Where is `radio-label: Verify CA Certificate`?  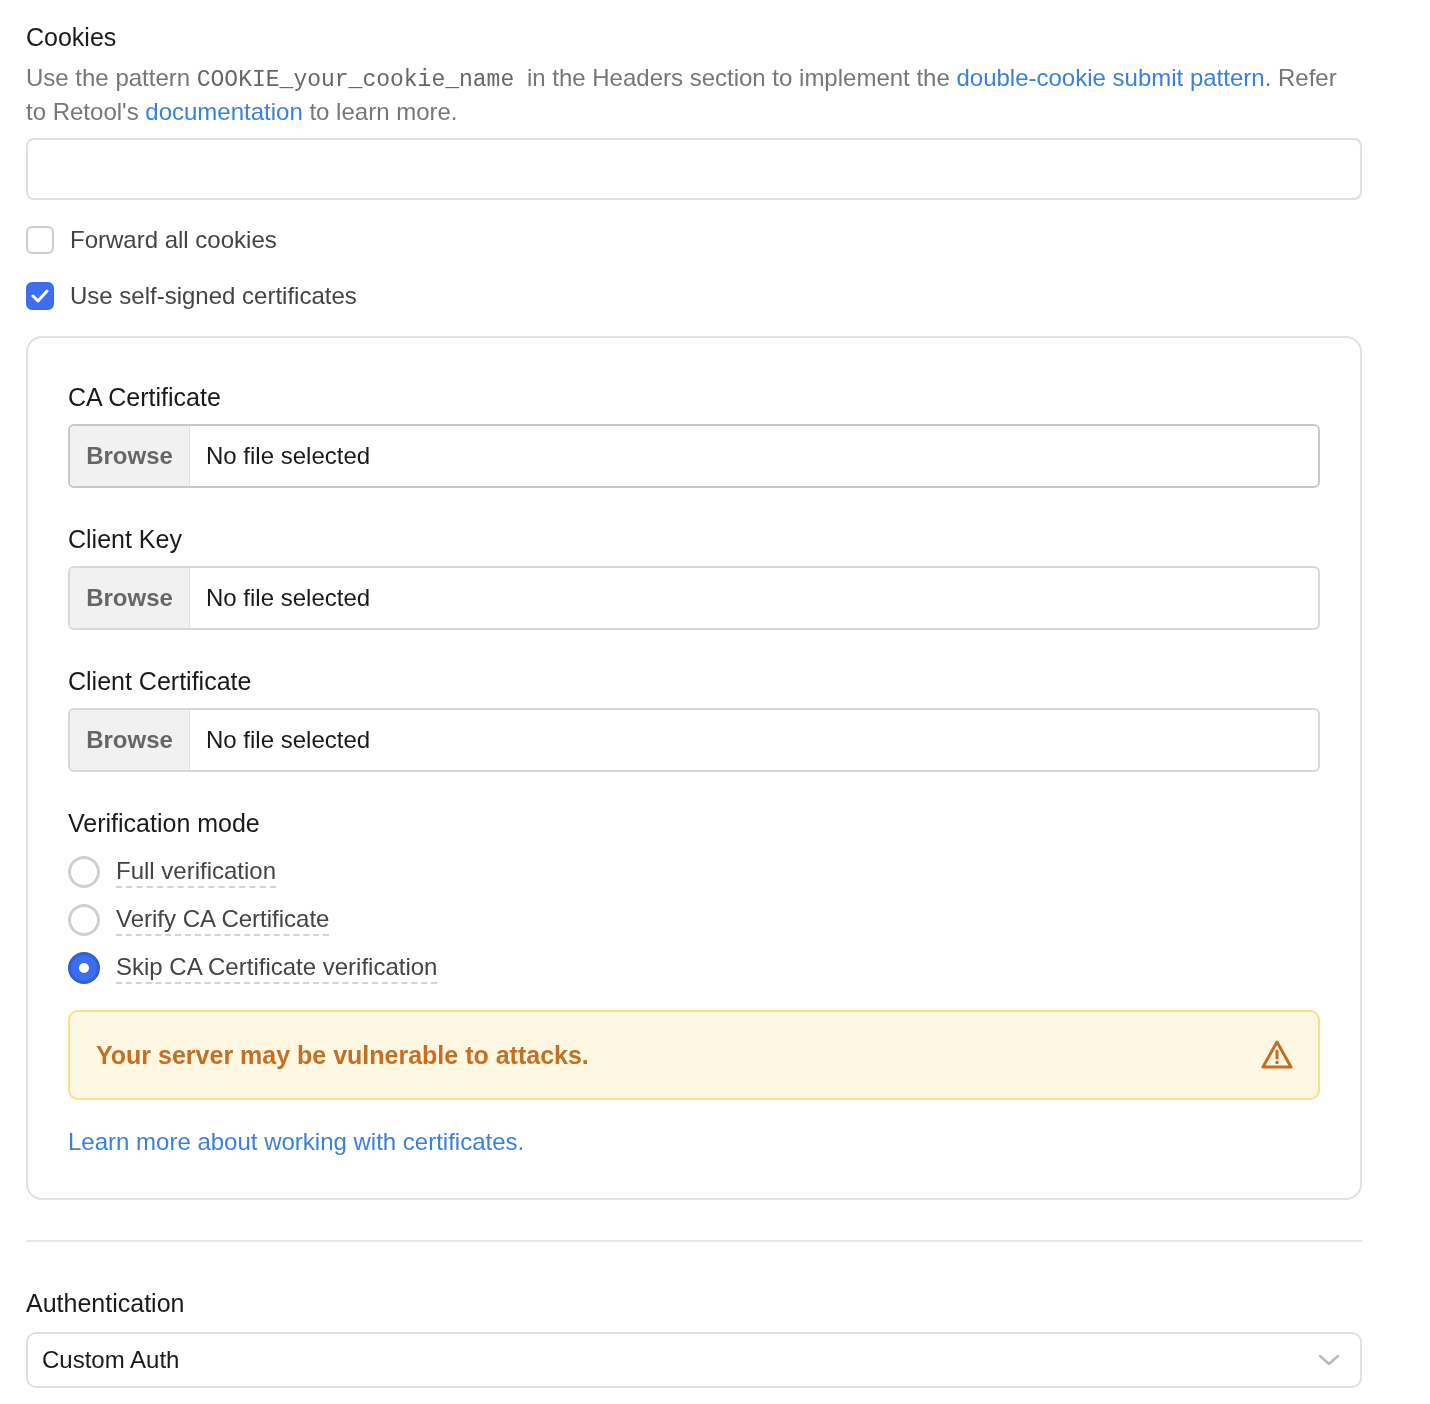 radio-label: Verify CA Certificate is located at coordinates (223, 920).